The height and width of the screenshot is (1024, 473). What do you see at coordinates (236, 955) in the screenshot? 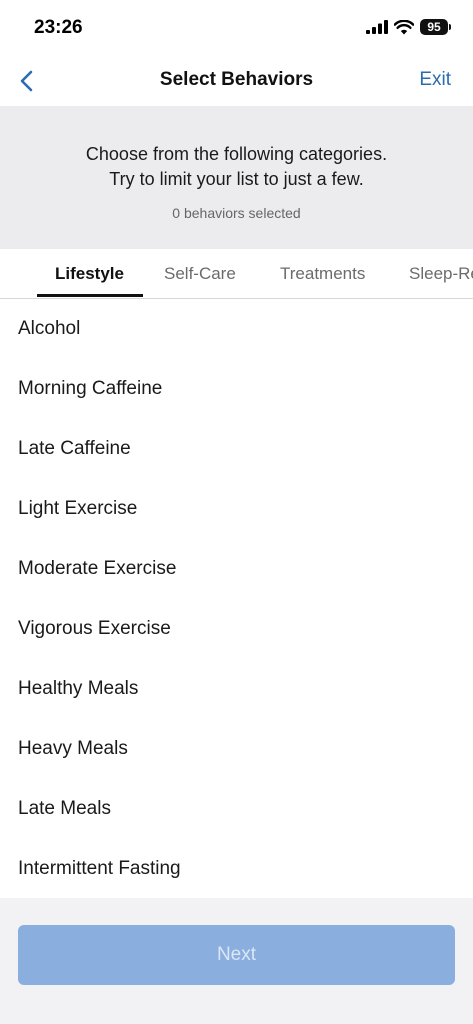
I see `next-button: Next` at bounding box center [236, 955].